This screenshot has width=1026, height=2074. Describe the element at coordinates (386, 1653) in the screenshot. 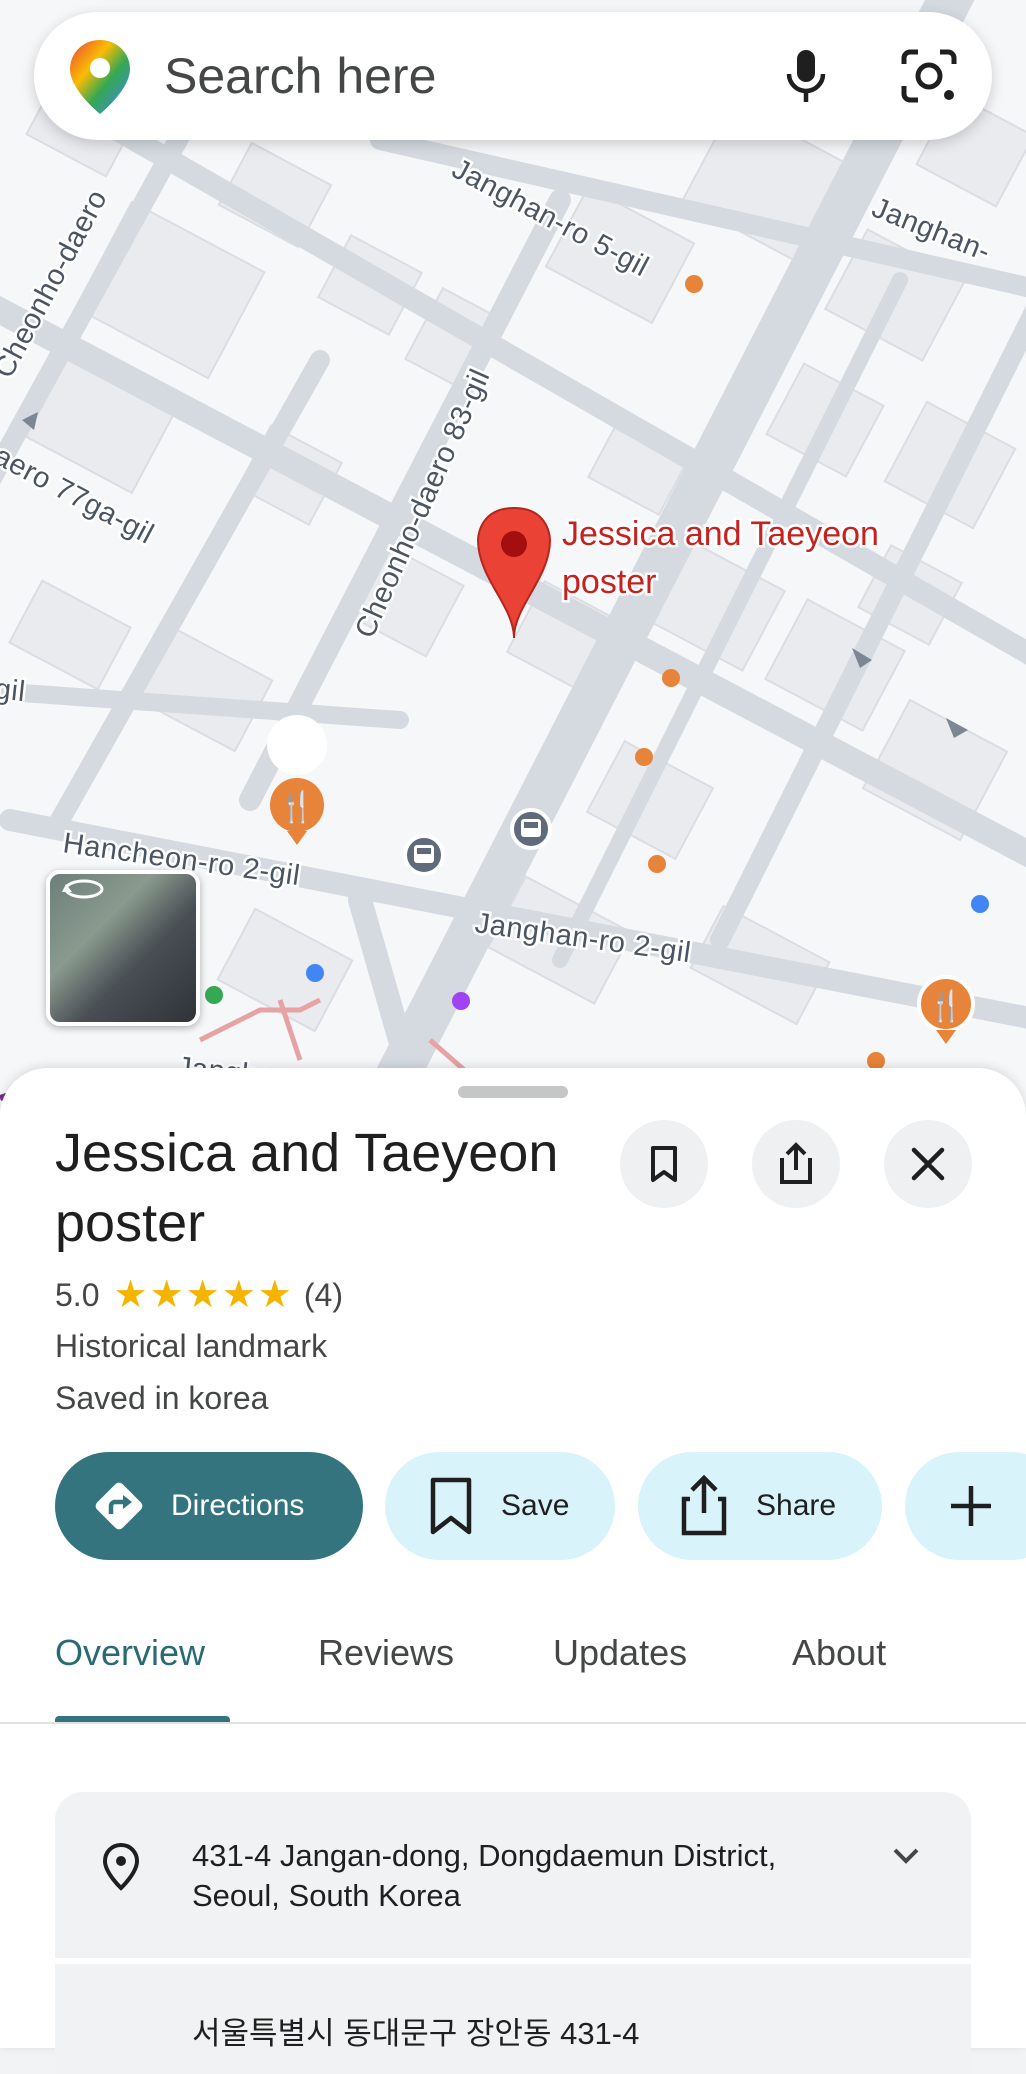

I see `tab-reviews: Reviews` at that location.